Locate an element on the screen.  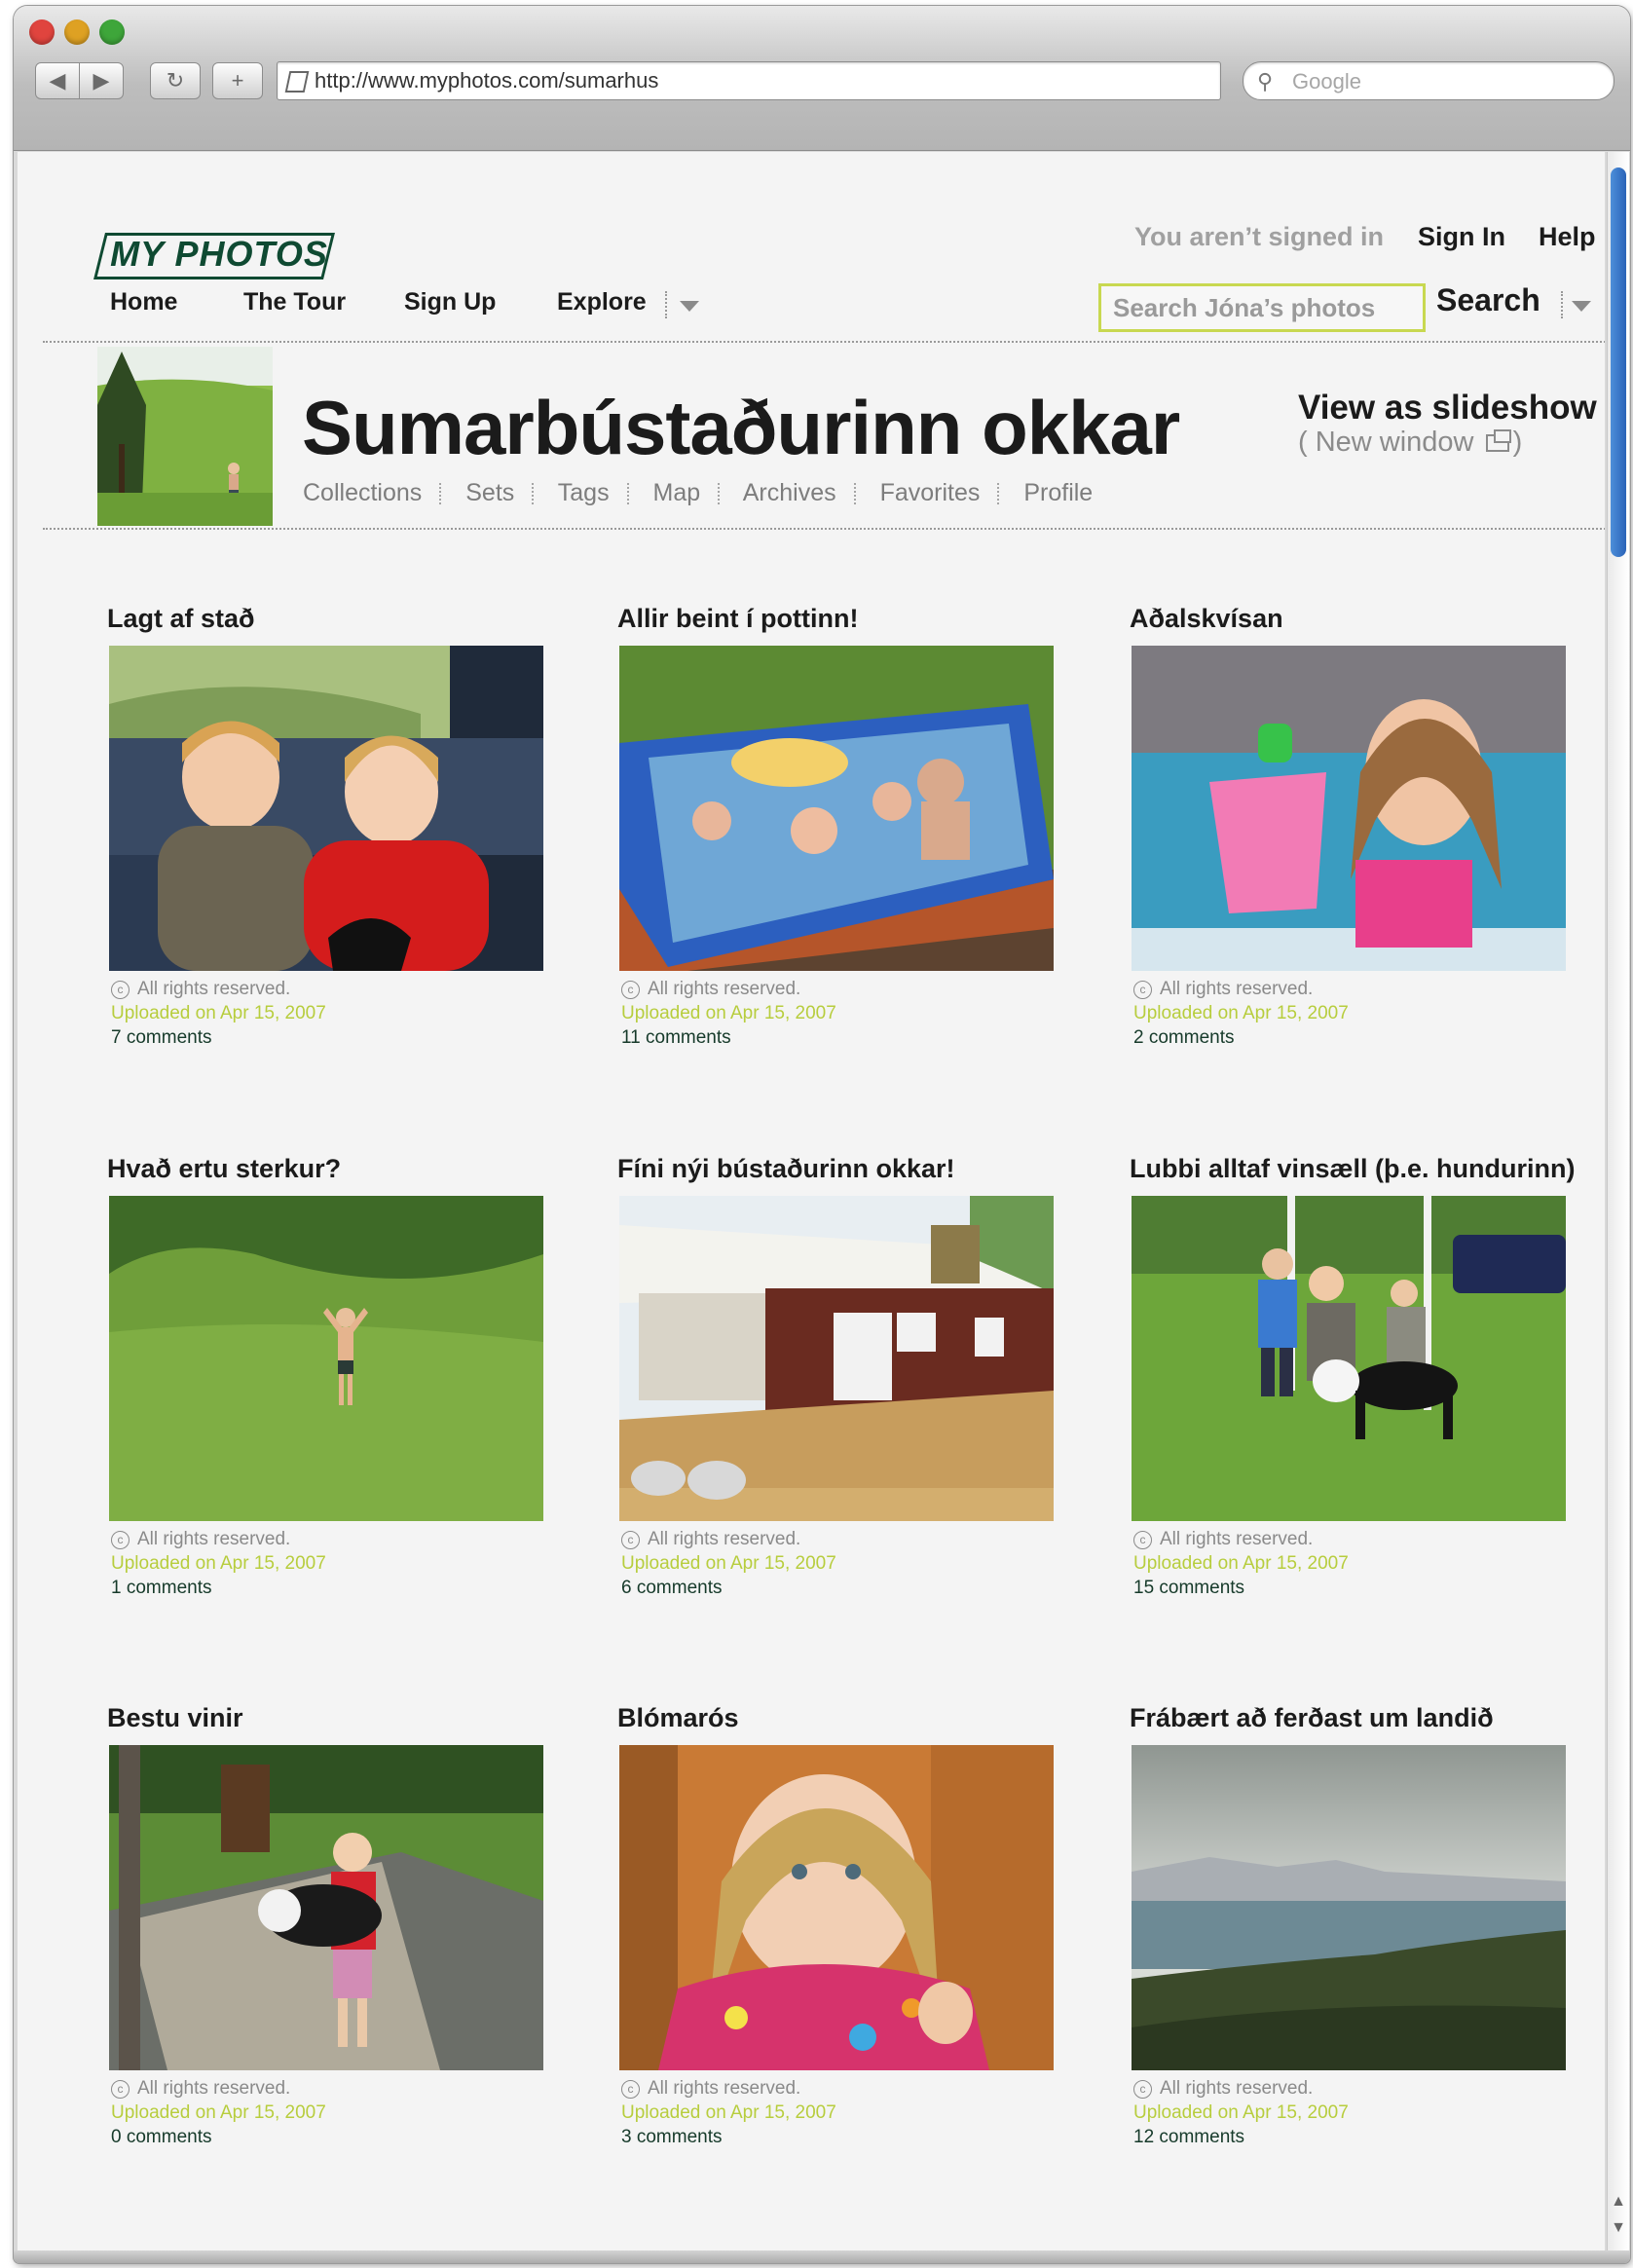
add-bookmark-button: + is located at coordinates (237, 80).